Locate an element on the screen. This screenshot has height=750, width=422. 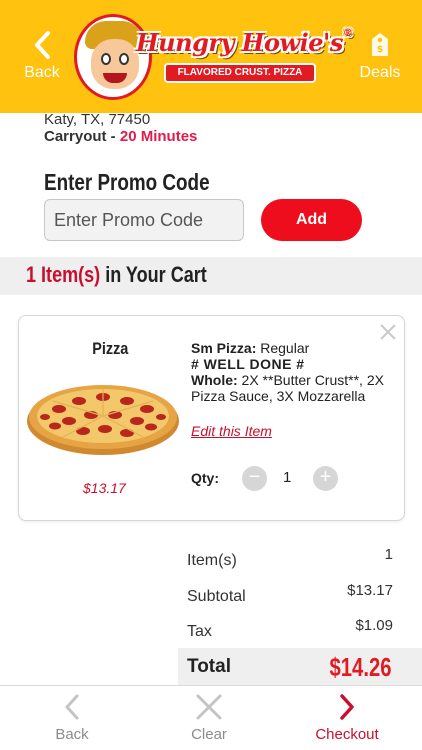
header-deals-button: $ Deals is located at coordinates (380, 56).